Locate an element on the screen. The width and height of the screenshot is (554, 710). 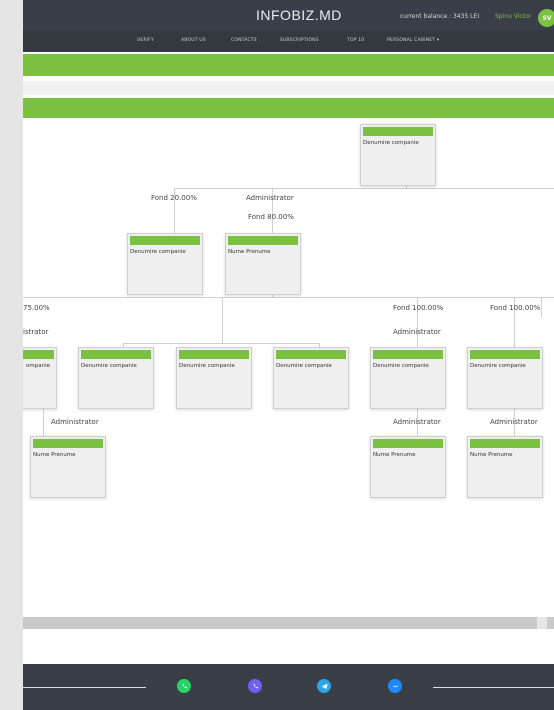
horizontal-scrollbar is located at coordinates (288, 623).